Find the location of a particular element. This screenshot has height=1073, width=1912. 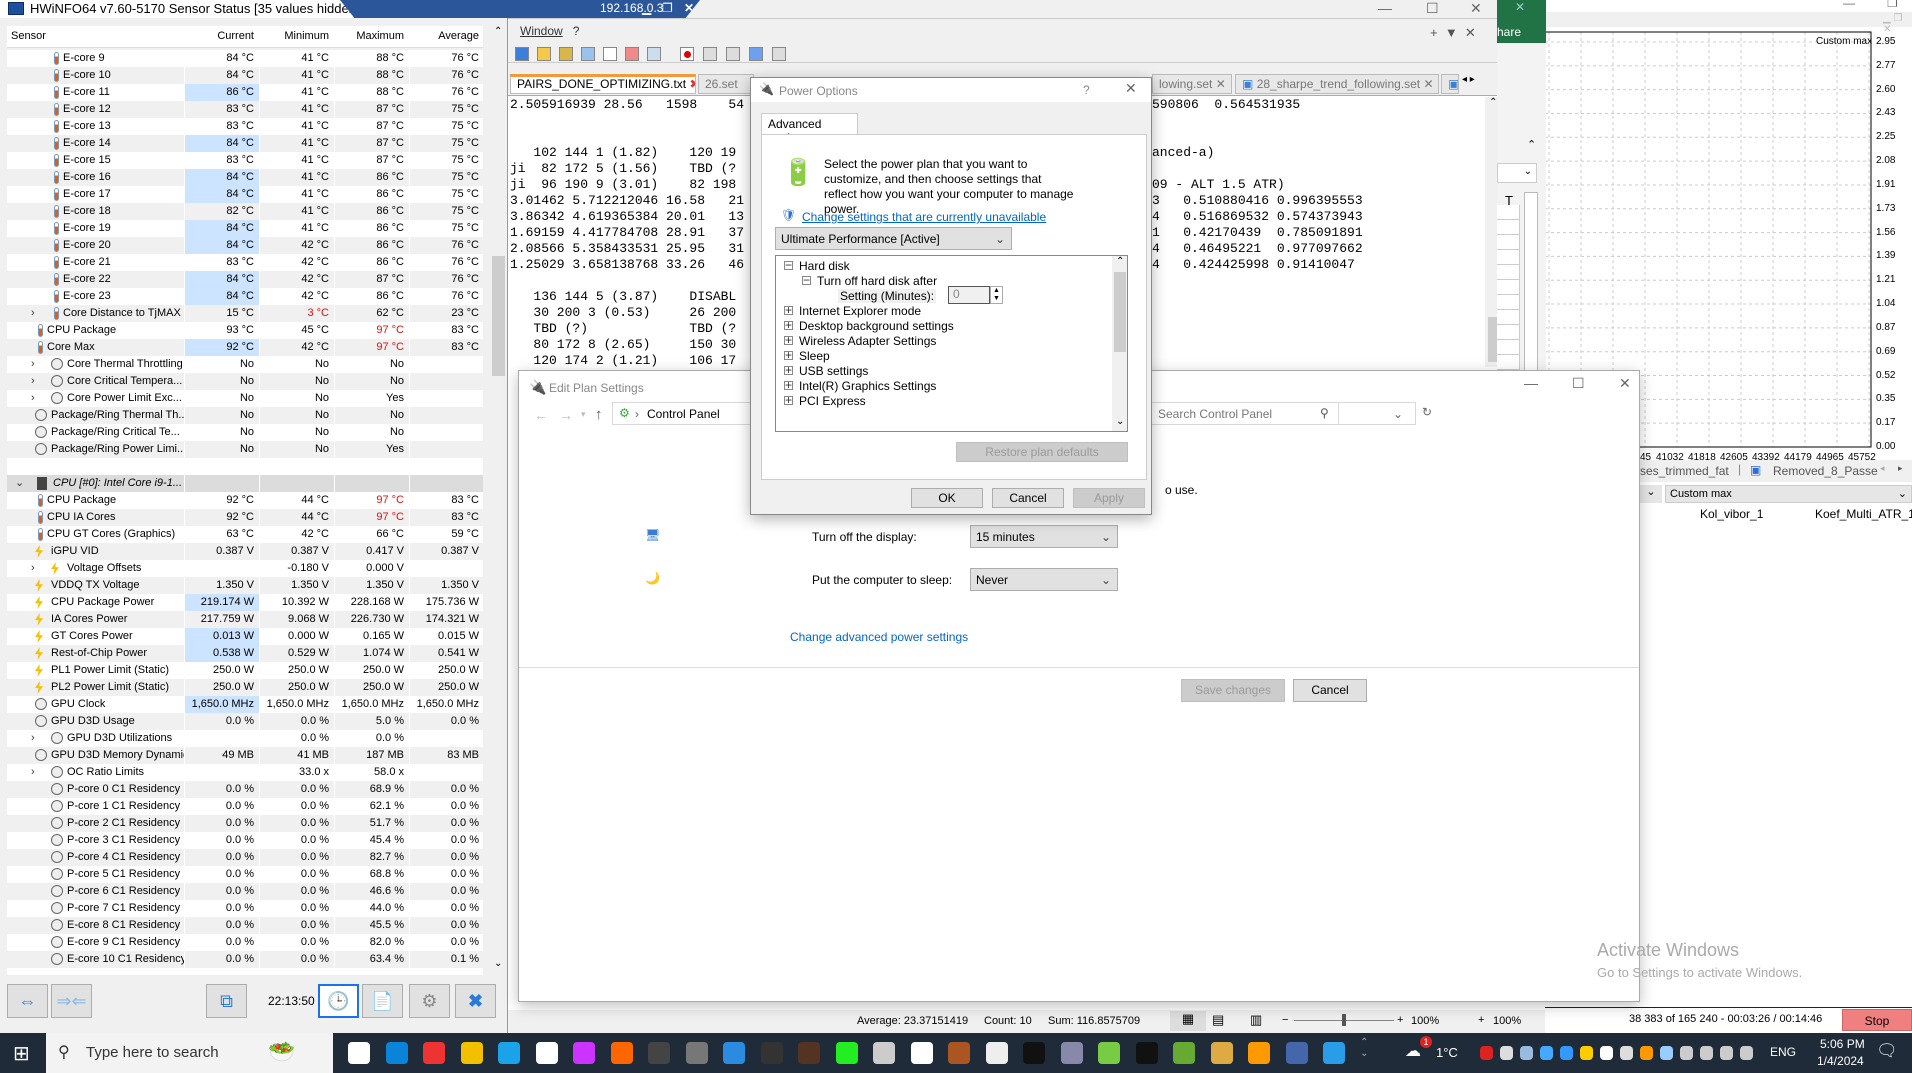

sensor-row: CPU Package 93 °C 45 °C 97 °C 83 °C is located at coordinates (245, 330).